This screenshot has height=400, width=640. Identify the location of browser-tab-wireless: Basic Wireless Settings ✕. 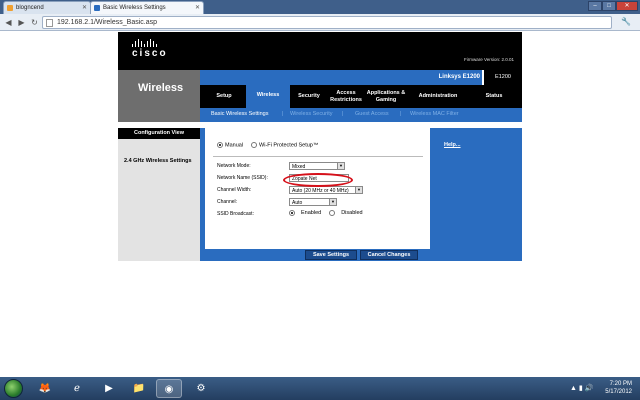
(147, 7).